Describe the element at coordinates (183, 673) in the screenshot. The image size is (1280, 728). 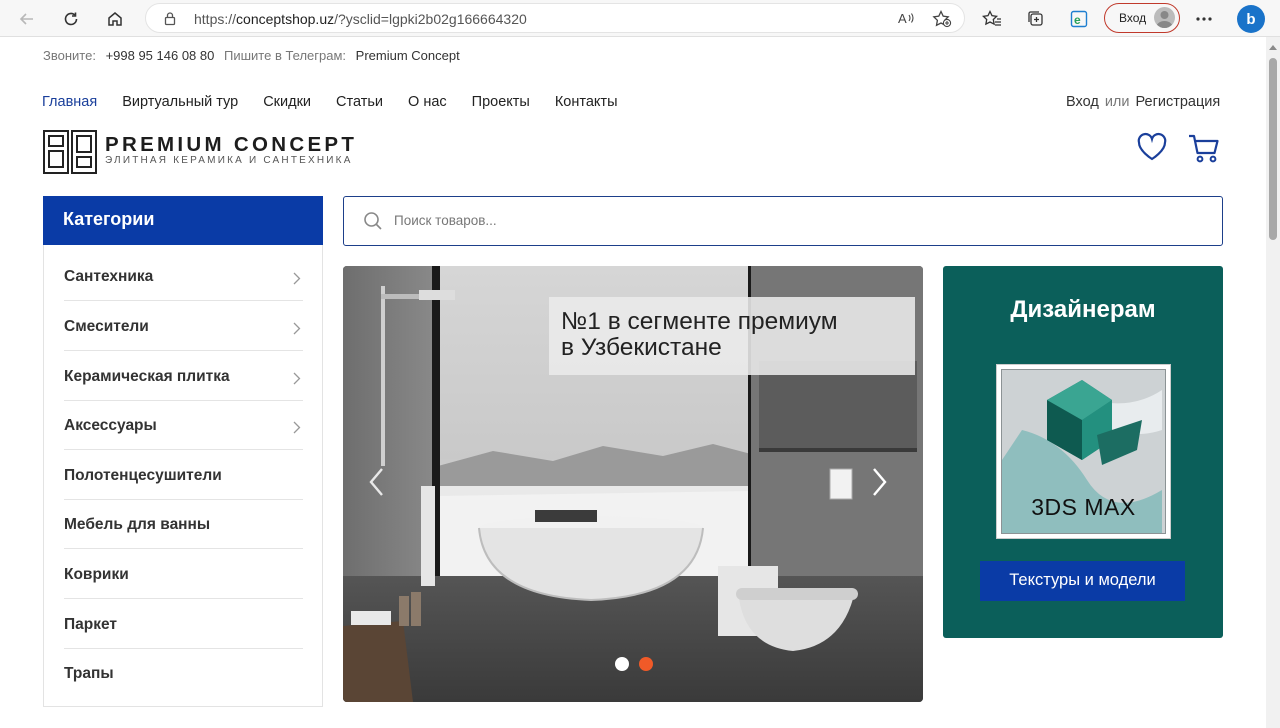
I see `category-item-drains: Трапы` at that location.